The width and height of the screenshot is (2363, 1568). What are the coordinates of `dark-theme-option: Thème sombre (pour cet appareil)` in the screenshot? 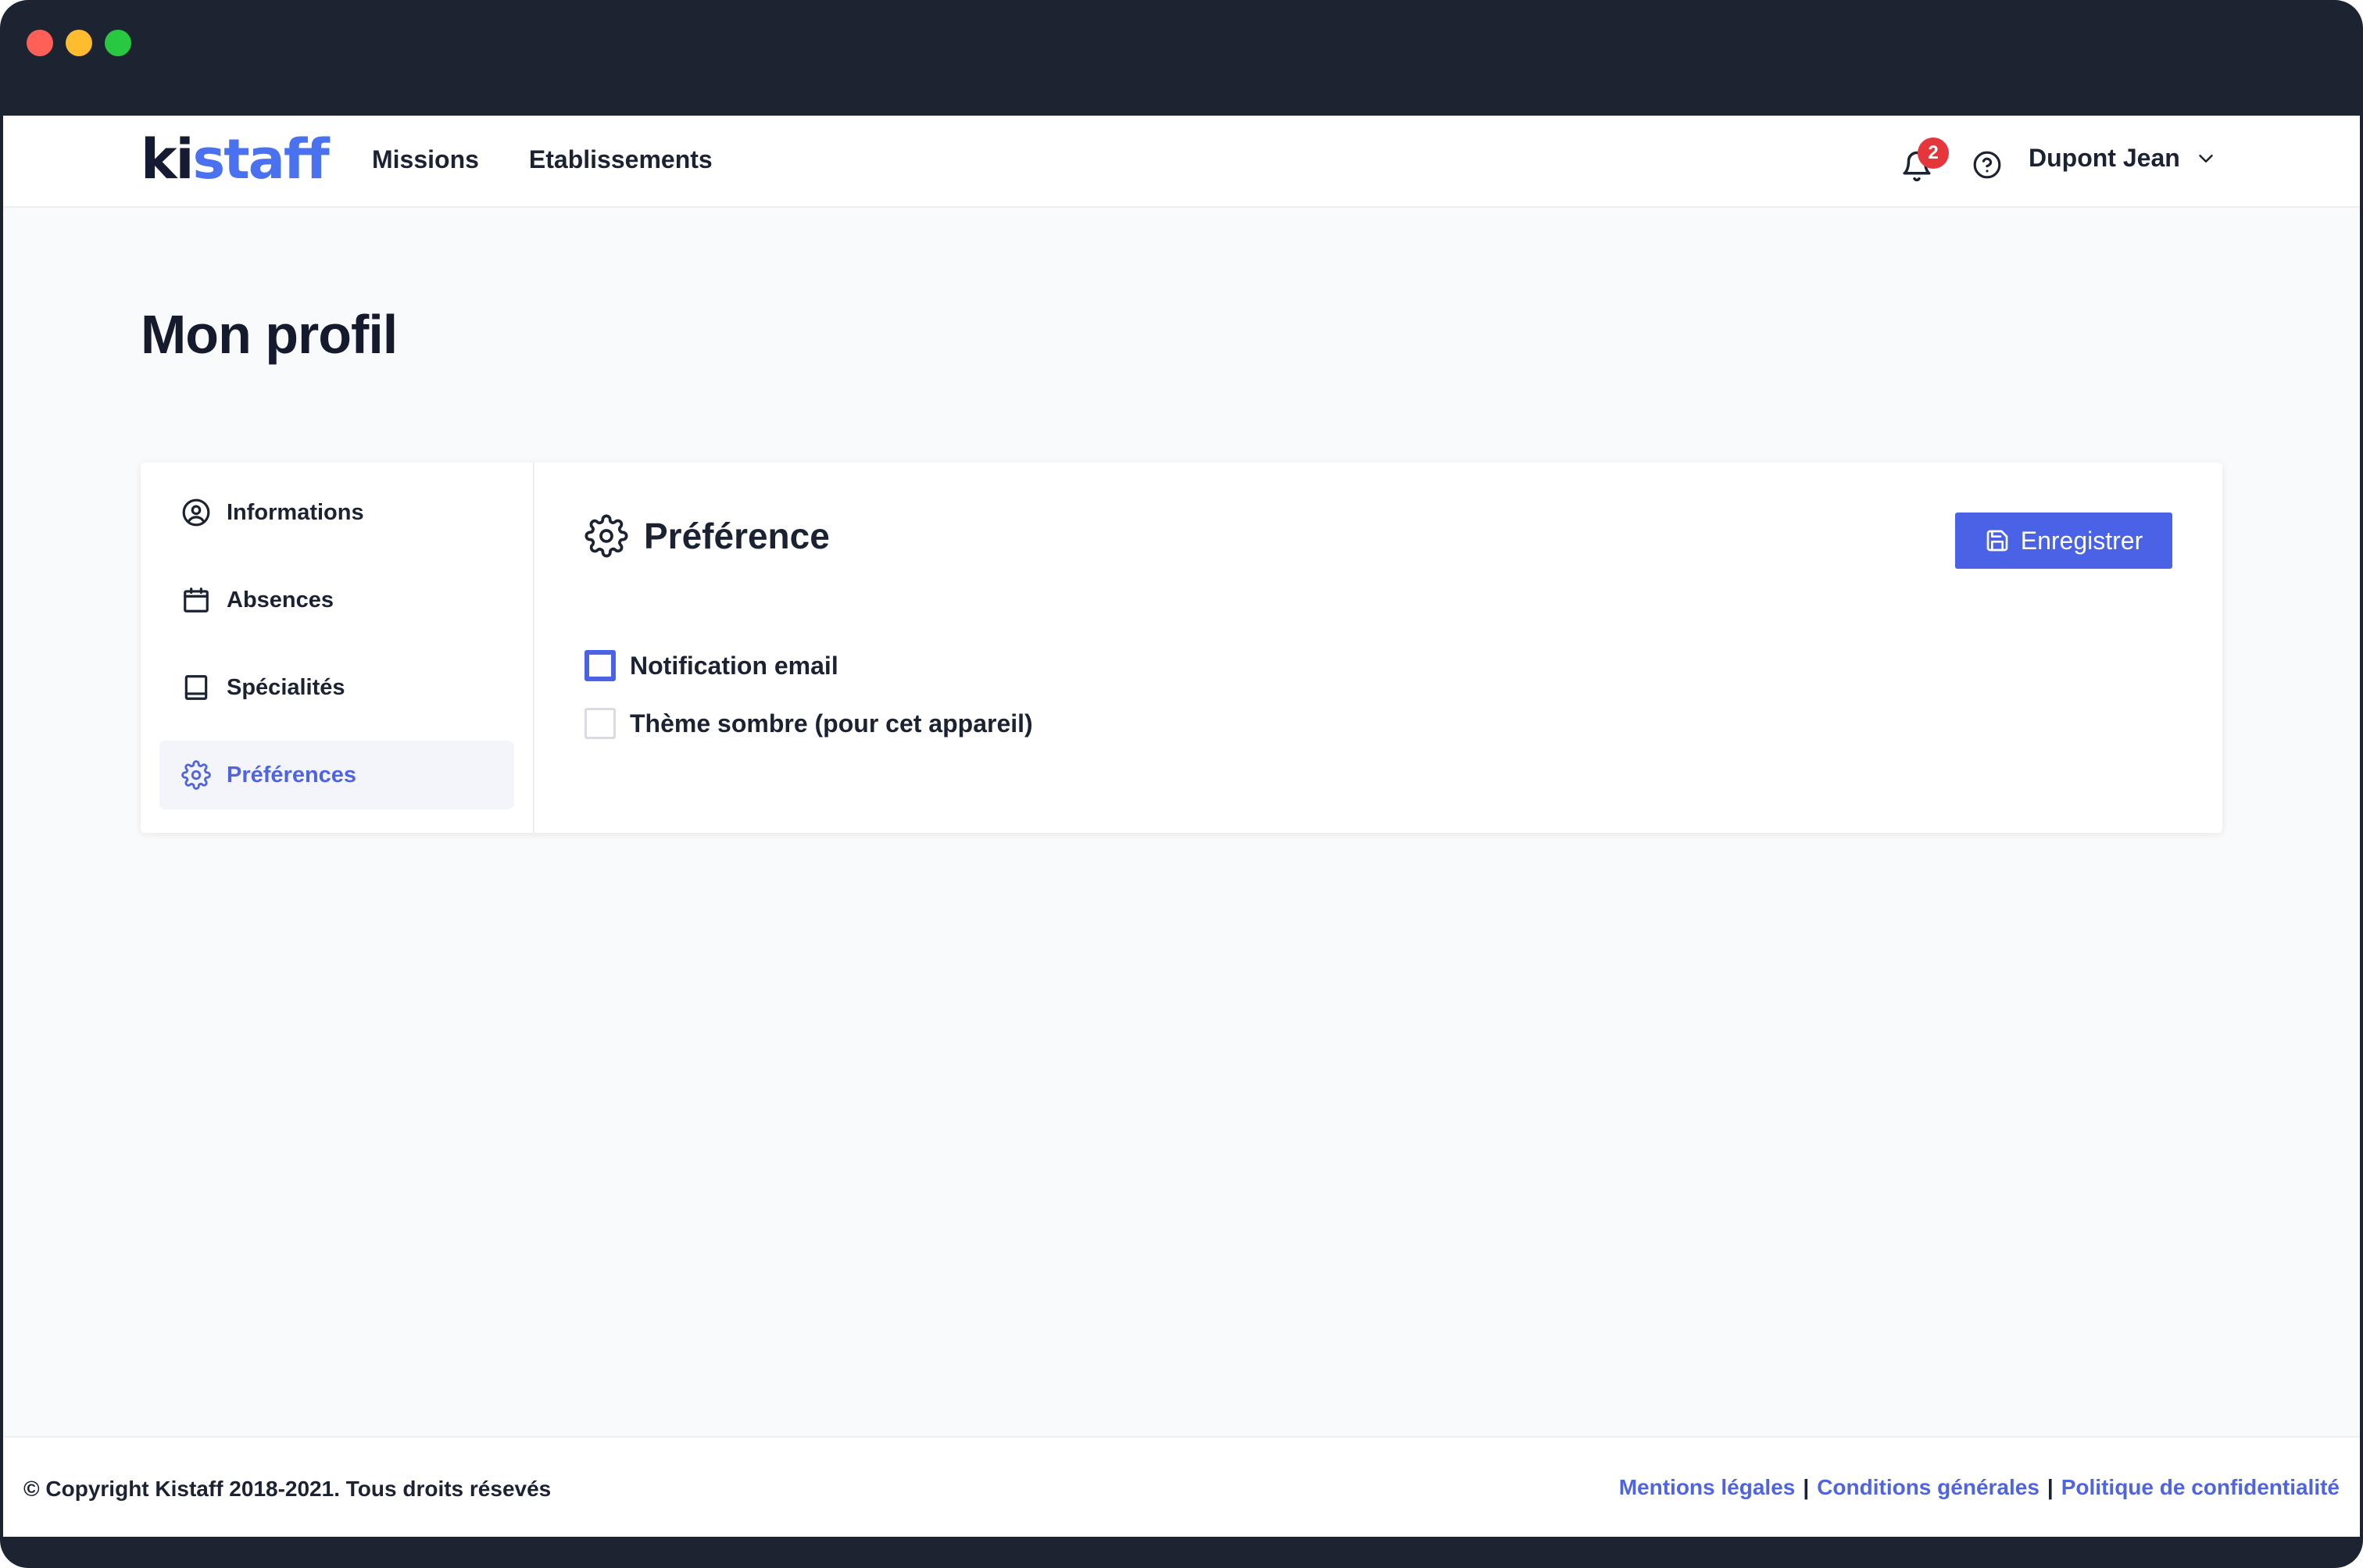 It's located at (808, 723).